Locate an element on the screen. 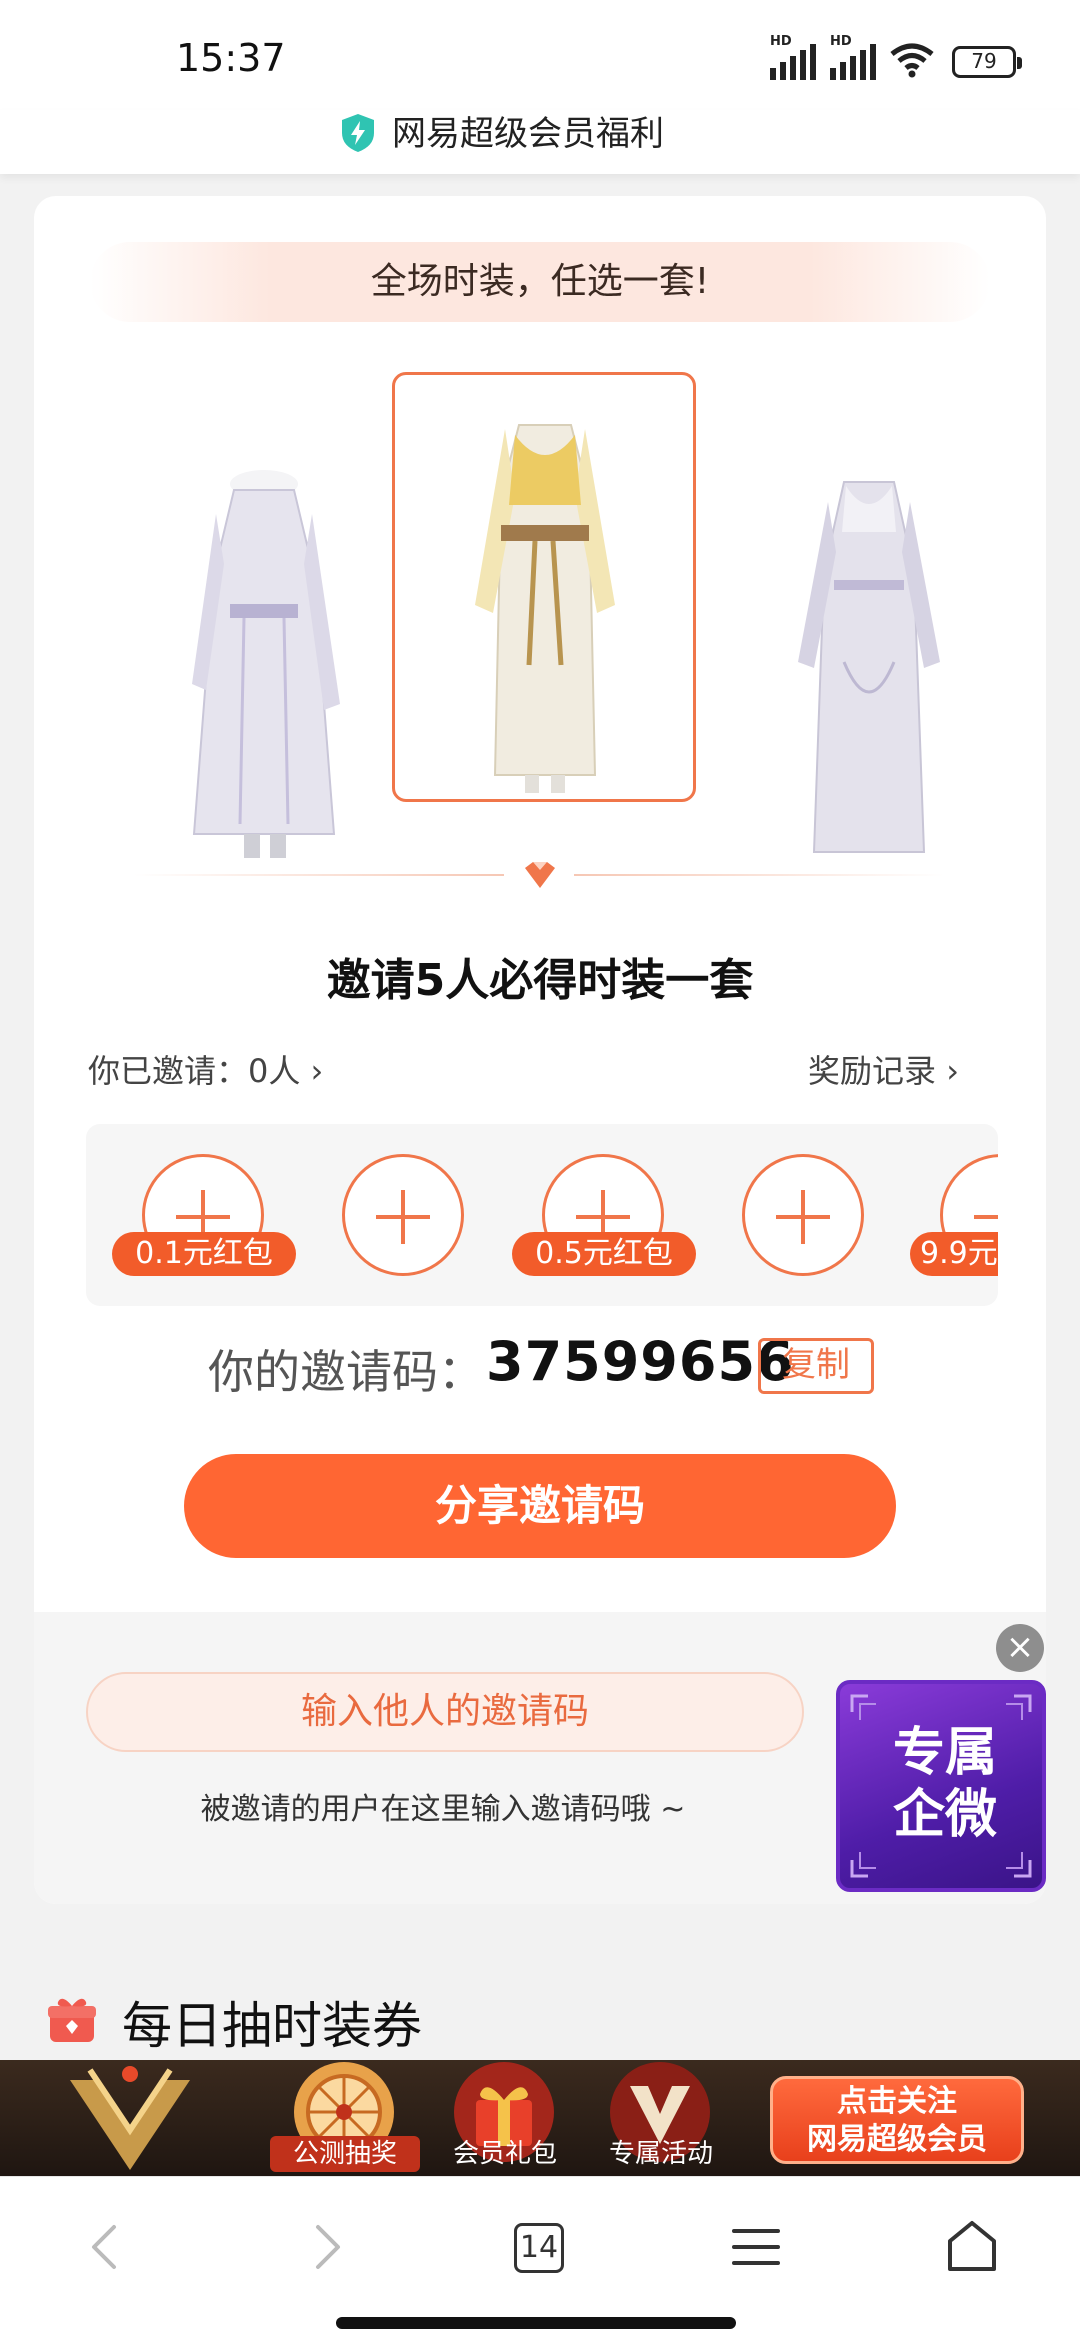 The height and width of the screenshot is (2340, 1080). invite-headline: 邀请5人必得时装一套 is located at coordinates (540, 980).